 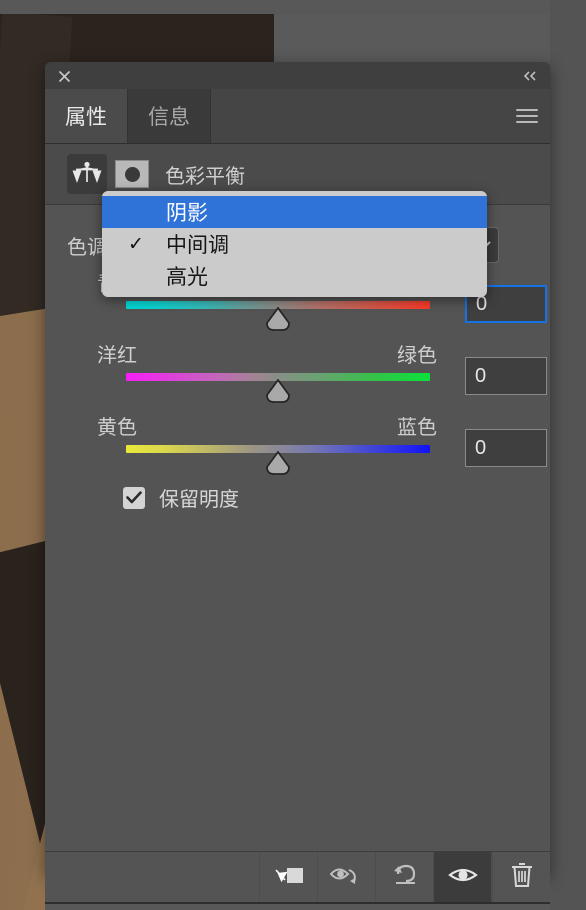 What do you see at coordinates (417, 356) in the screenshot?
I see `slider-right-label: 绿色` at bounding box center [417, 356].